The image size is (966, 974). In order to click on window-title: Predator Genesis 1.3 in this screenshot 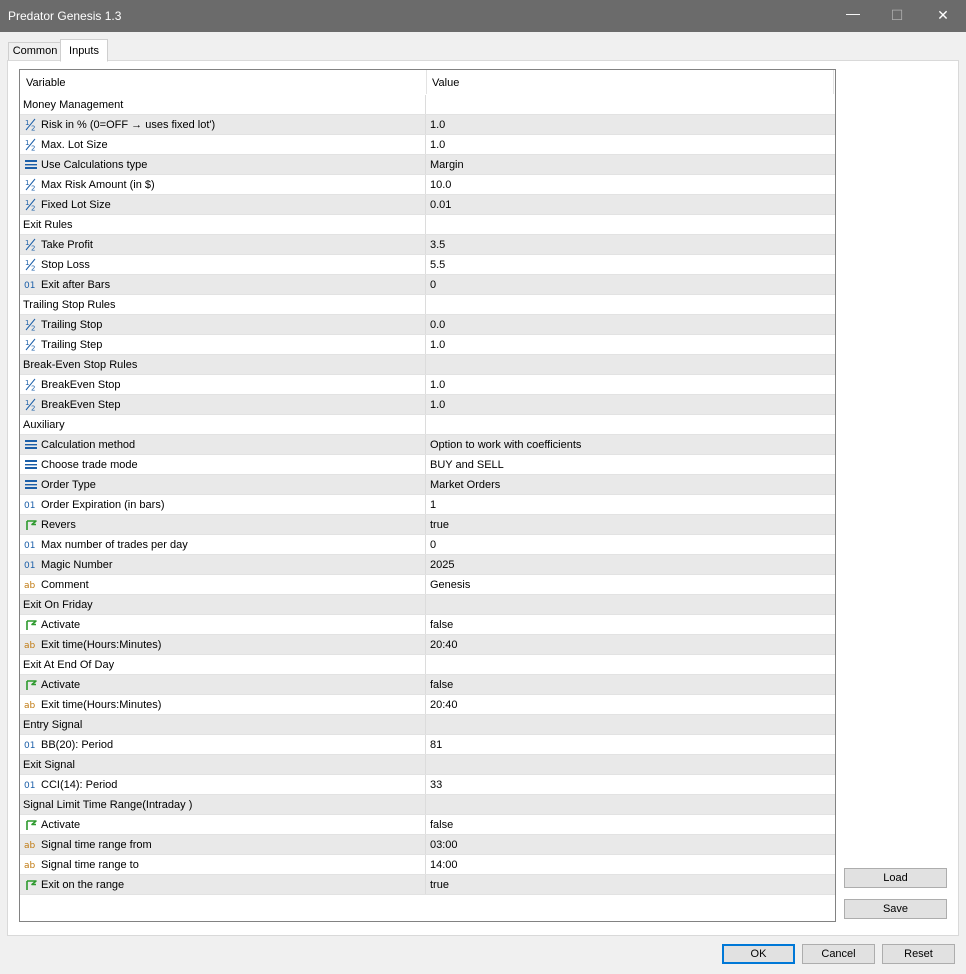, I will do `click(65, 16)`.